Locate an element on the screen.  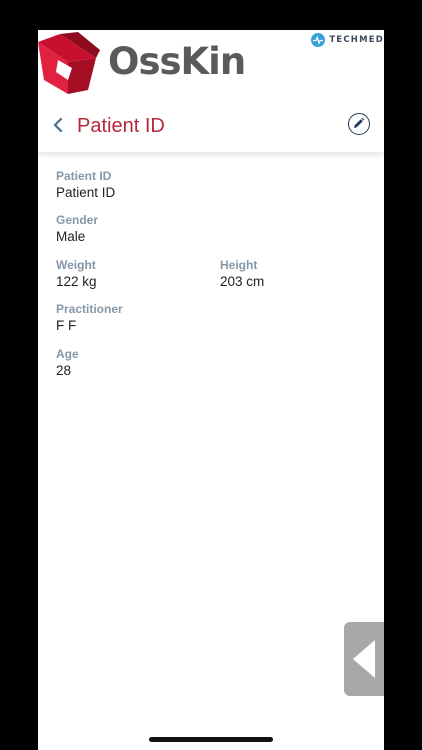
weight-field: Weight 122 kg is located at coordinates (76, 274).